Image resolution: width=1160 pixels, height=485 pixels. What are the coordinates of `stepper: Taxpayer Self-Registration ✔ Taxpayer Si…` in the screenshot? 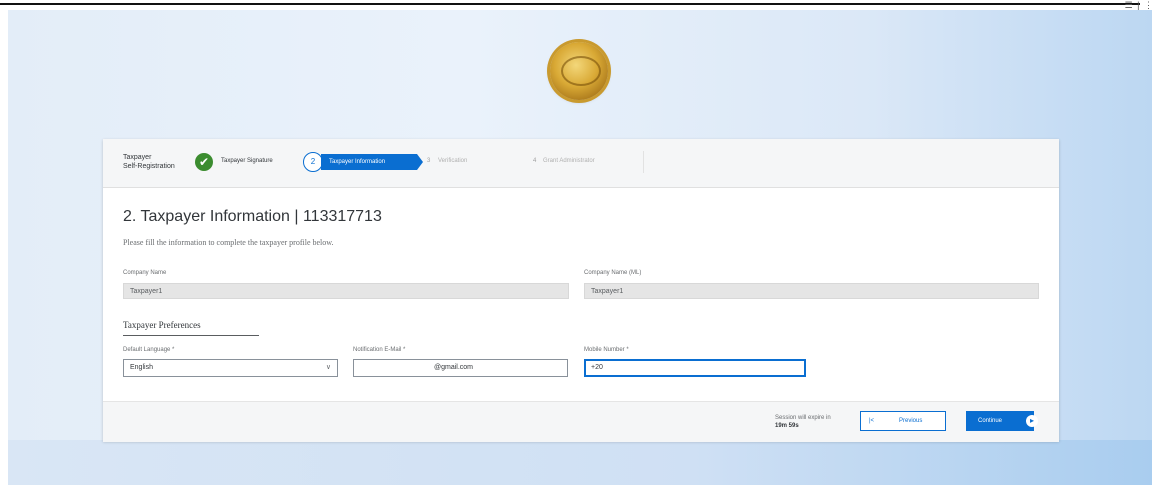 It's located at (581, 163).